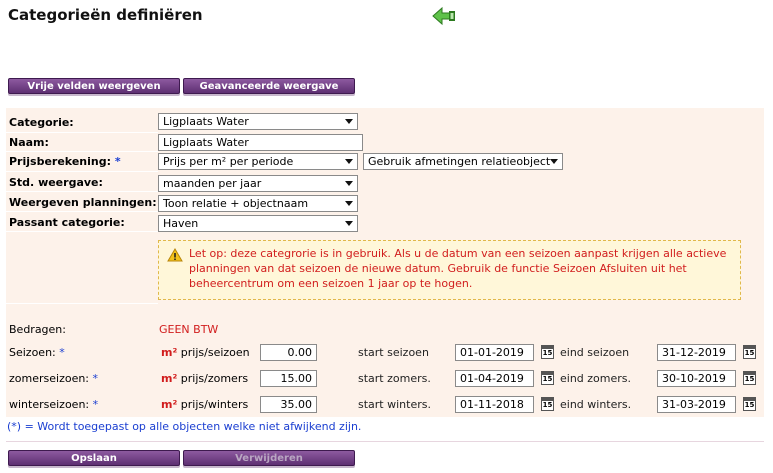  What do you see at coordinates (459, 161) in the screenshot?
I see `dimension-value: Gebruik afmetingen relatieobject` at bounding box center [459, 161].